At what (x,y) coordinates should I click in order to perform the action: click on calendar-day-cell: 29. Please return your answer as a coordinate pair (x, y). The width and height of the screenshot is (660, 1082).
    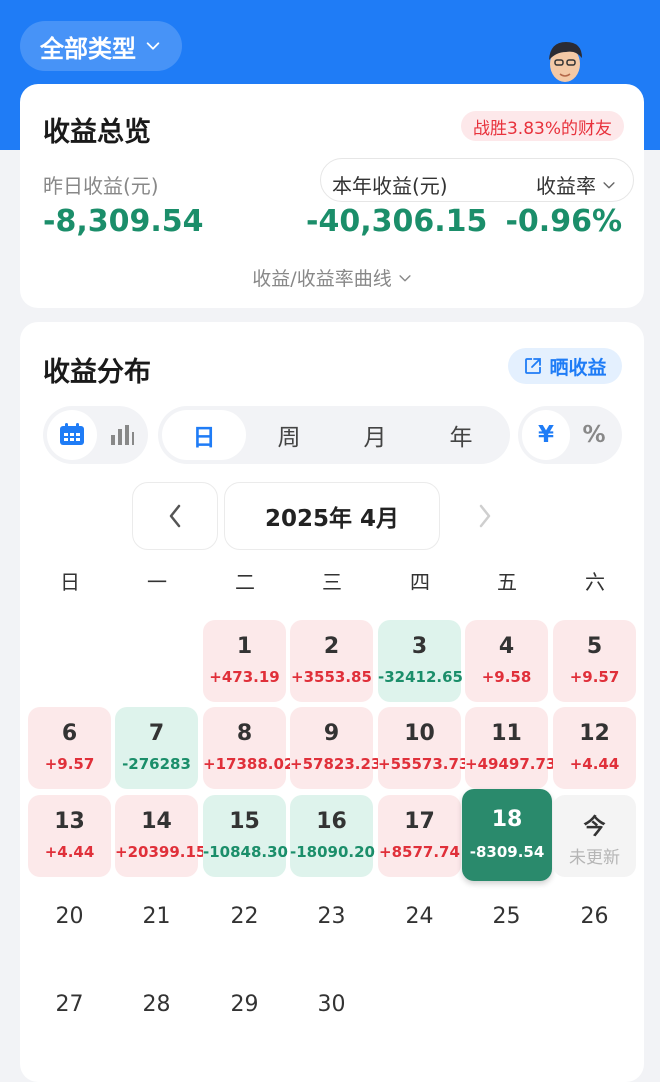
    Looking at the image, I should click on (244, 1011).